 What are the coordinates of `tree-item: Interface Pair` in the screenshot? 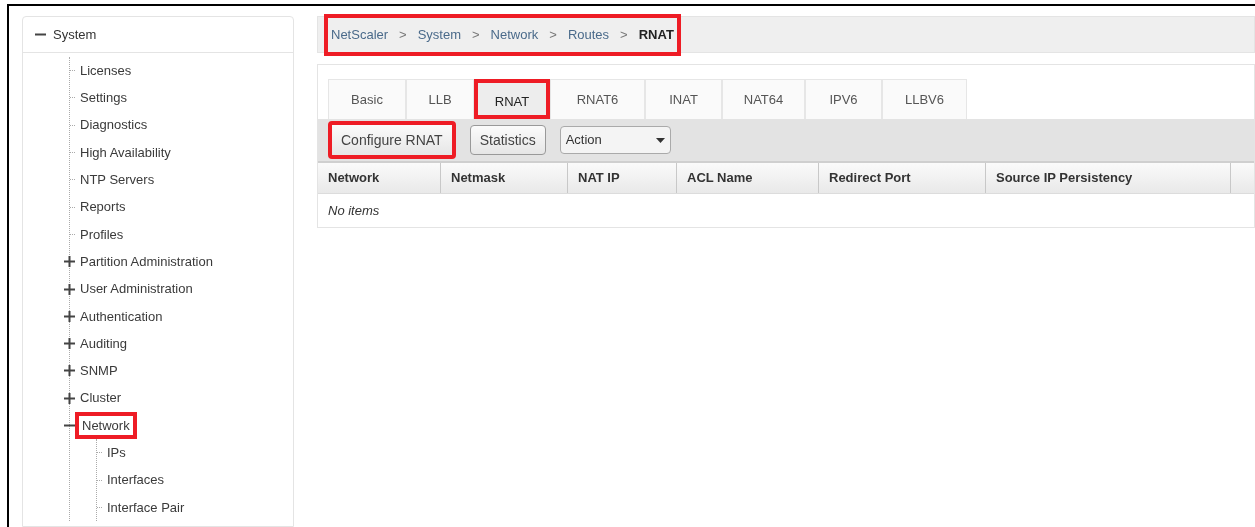 It's located at (146, 507).